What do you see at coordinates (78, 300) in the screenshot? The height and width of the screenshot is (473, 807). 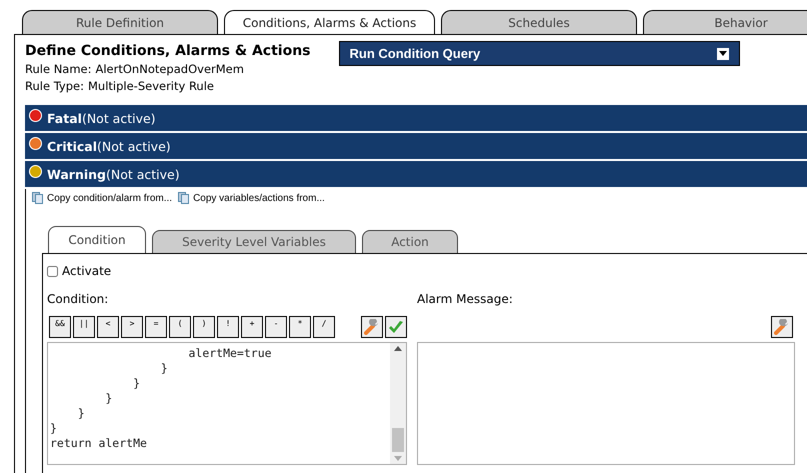 I see `condition-label: Condition:` at bounding box center [78, 300].